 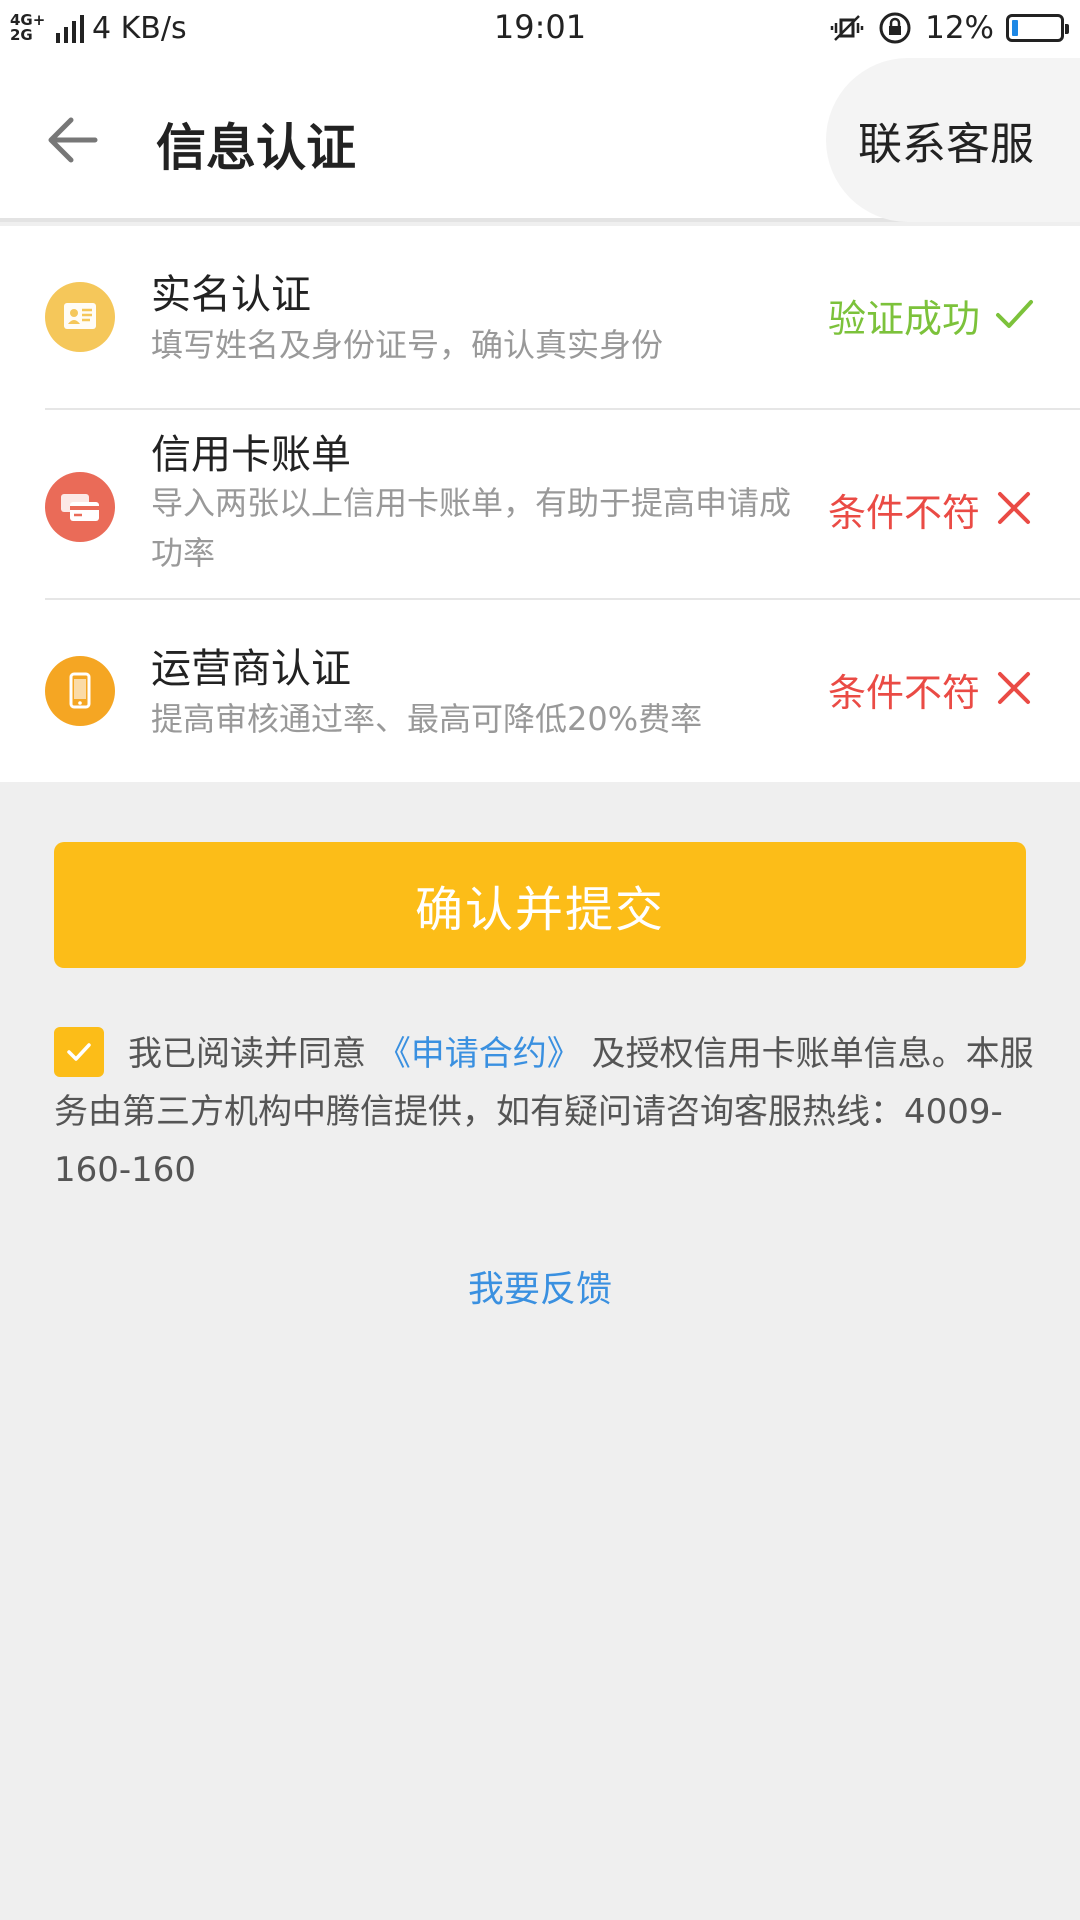 What do you see at coordinates (256, 148) in the screenshot?
I see `page-title: 信息认证` at bounding box center [256, 148].